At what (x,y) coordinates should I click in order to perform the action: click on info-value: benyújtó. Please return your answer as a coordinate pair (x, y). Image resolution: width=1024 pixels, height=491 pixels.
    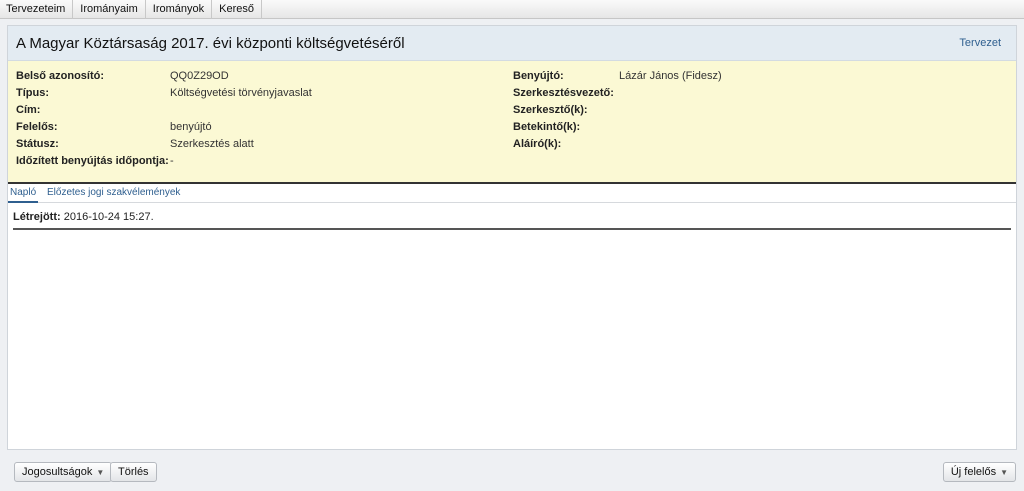
    Looking at the image, I should click on (191, 127).